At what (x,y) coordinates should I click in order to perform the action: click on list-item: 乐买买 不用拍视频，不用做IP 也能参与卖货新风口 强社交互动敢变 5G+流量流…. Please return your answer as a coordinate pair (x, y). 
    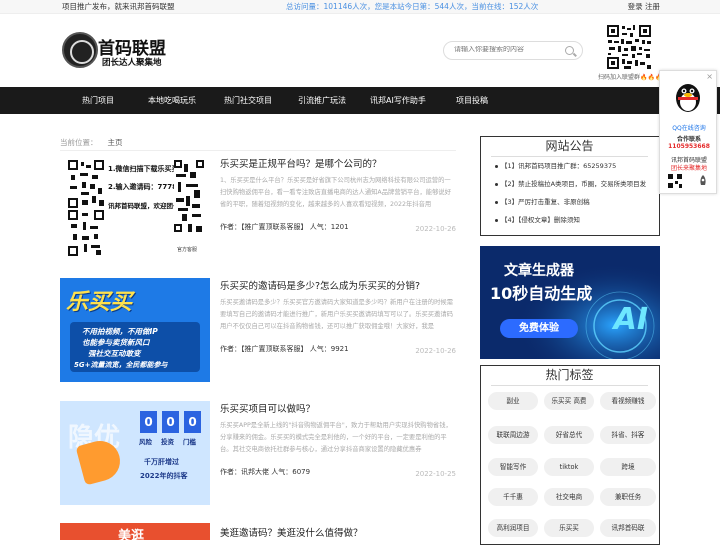
    Looking at the image, I should click on (258, 330).